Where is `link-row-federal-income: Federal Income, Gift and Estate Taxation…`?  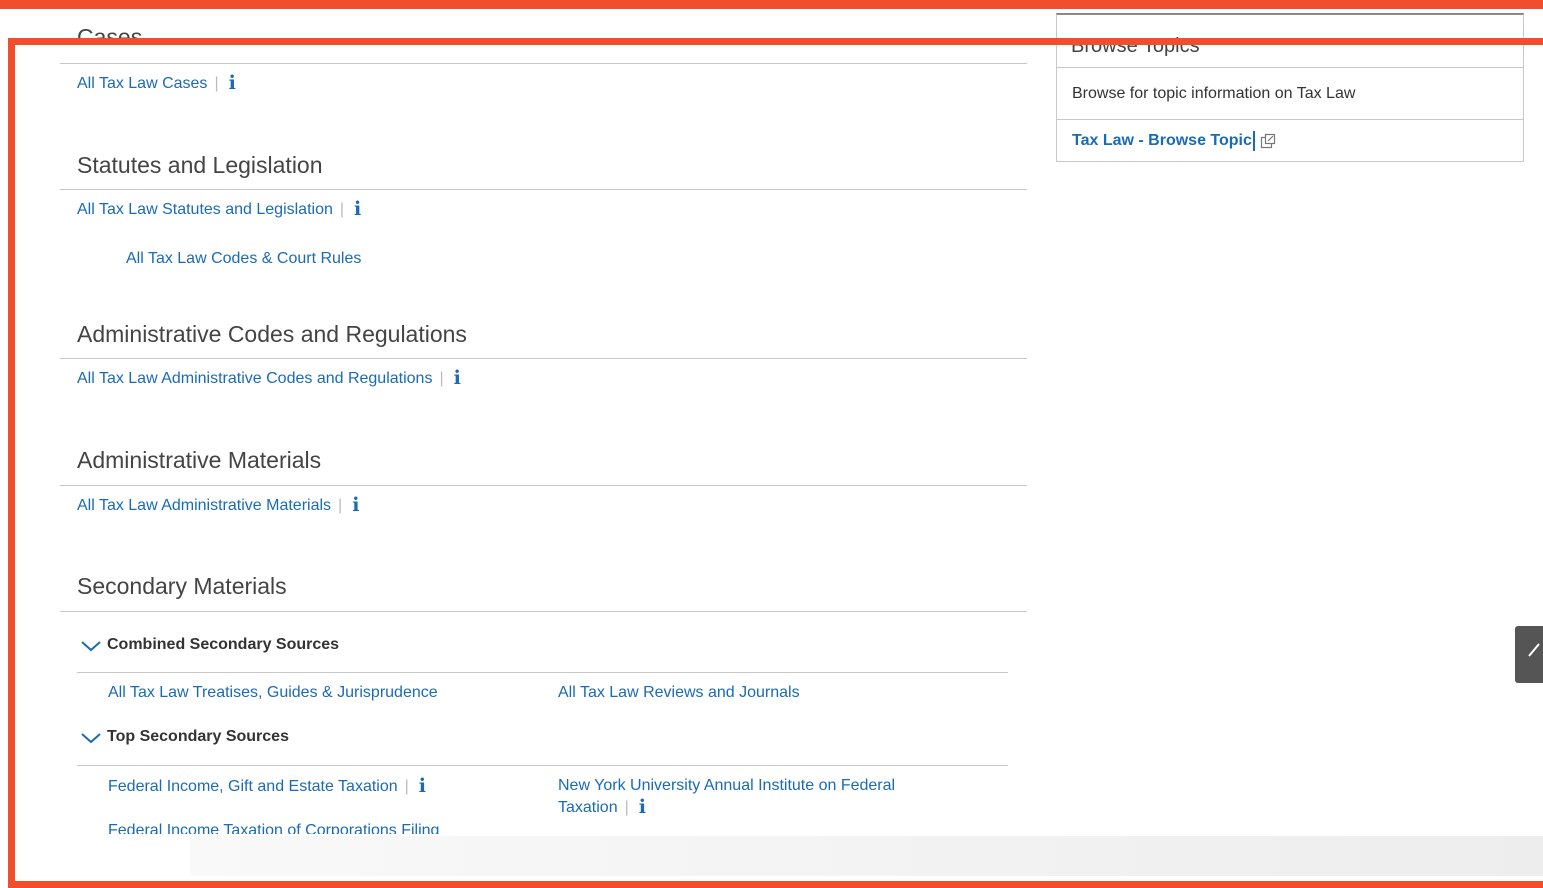
link-row-federal-income: Federal Income, Gift and Estate Taxation… is located at coordinates (267, 786).